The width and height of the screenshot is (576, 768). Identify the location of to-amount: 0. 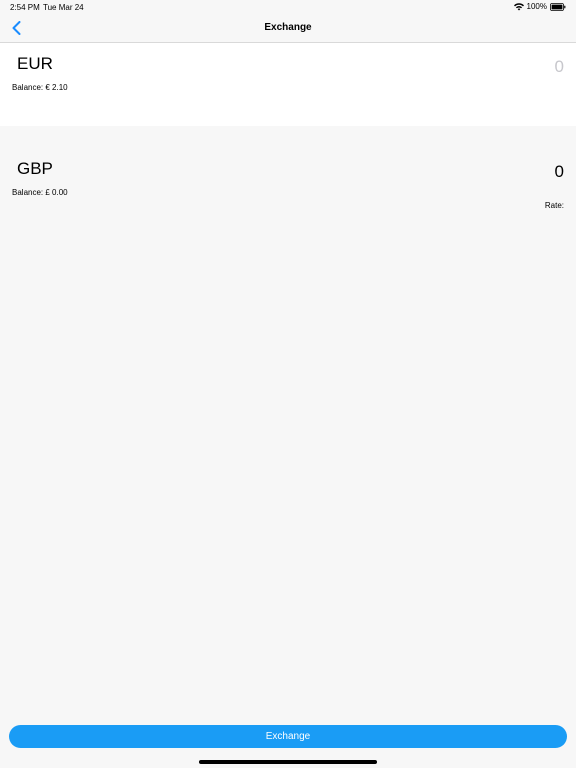
(559, 171).